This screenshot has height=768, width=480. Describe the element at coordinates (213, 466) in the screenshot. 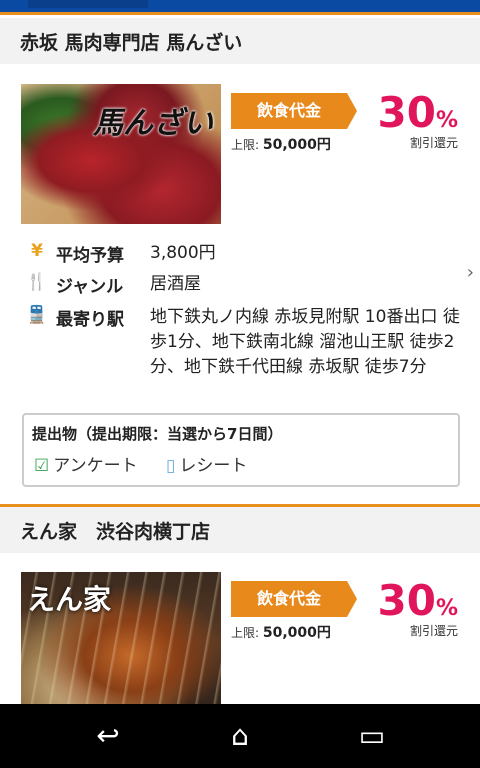

I see `receipt-label: レシート` at that location.